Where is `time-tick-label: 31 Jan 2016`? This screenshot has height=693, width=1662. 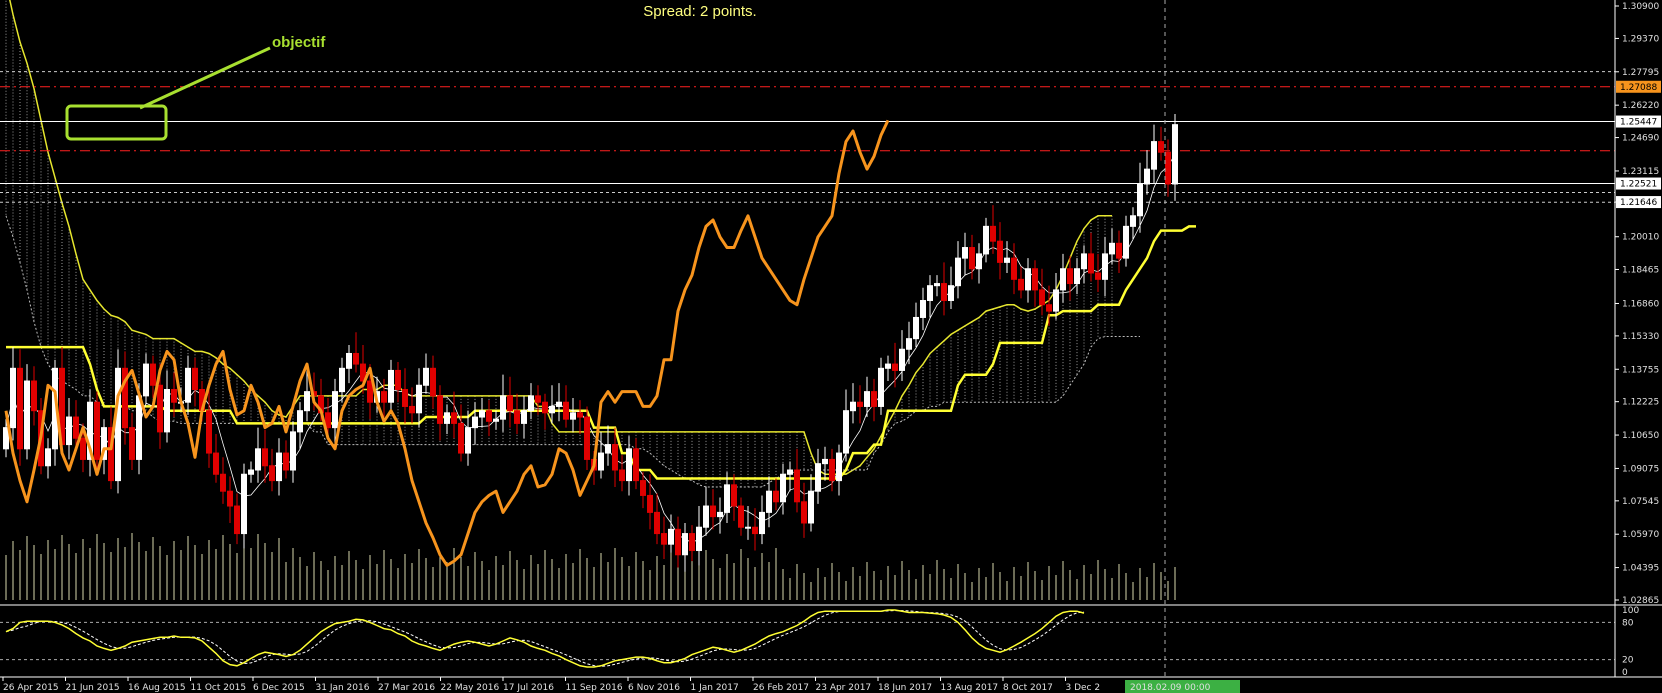 time-tick-label: 31 Jan 2016 is located at coordinates (343, 688).